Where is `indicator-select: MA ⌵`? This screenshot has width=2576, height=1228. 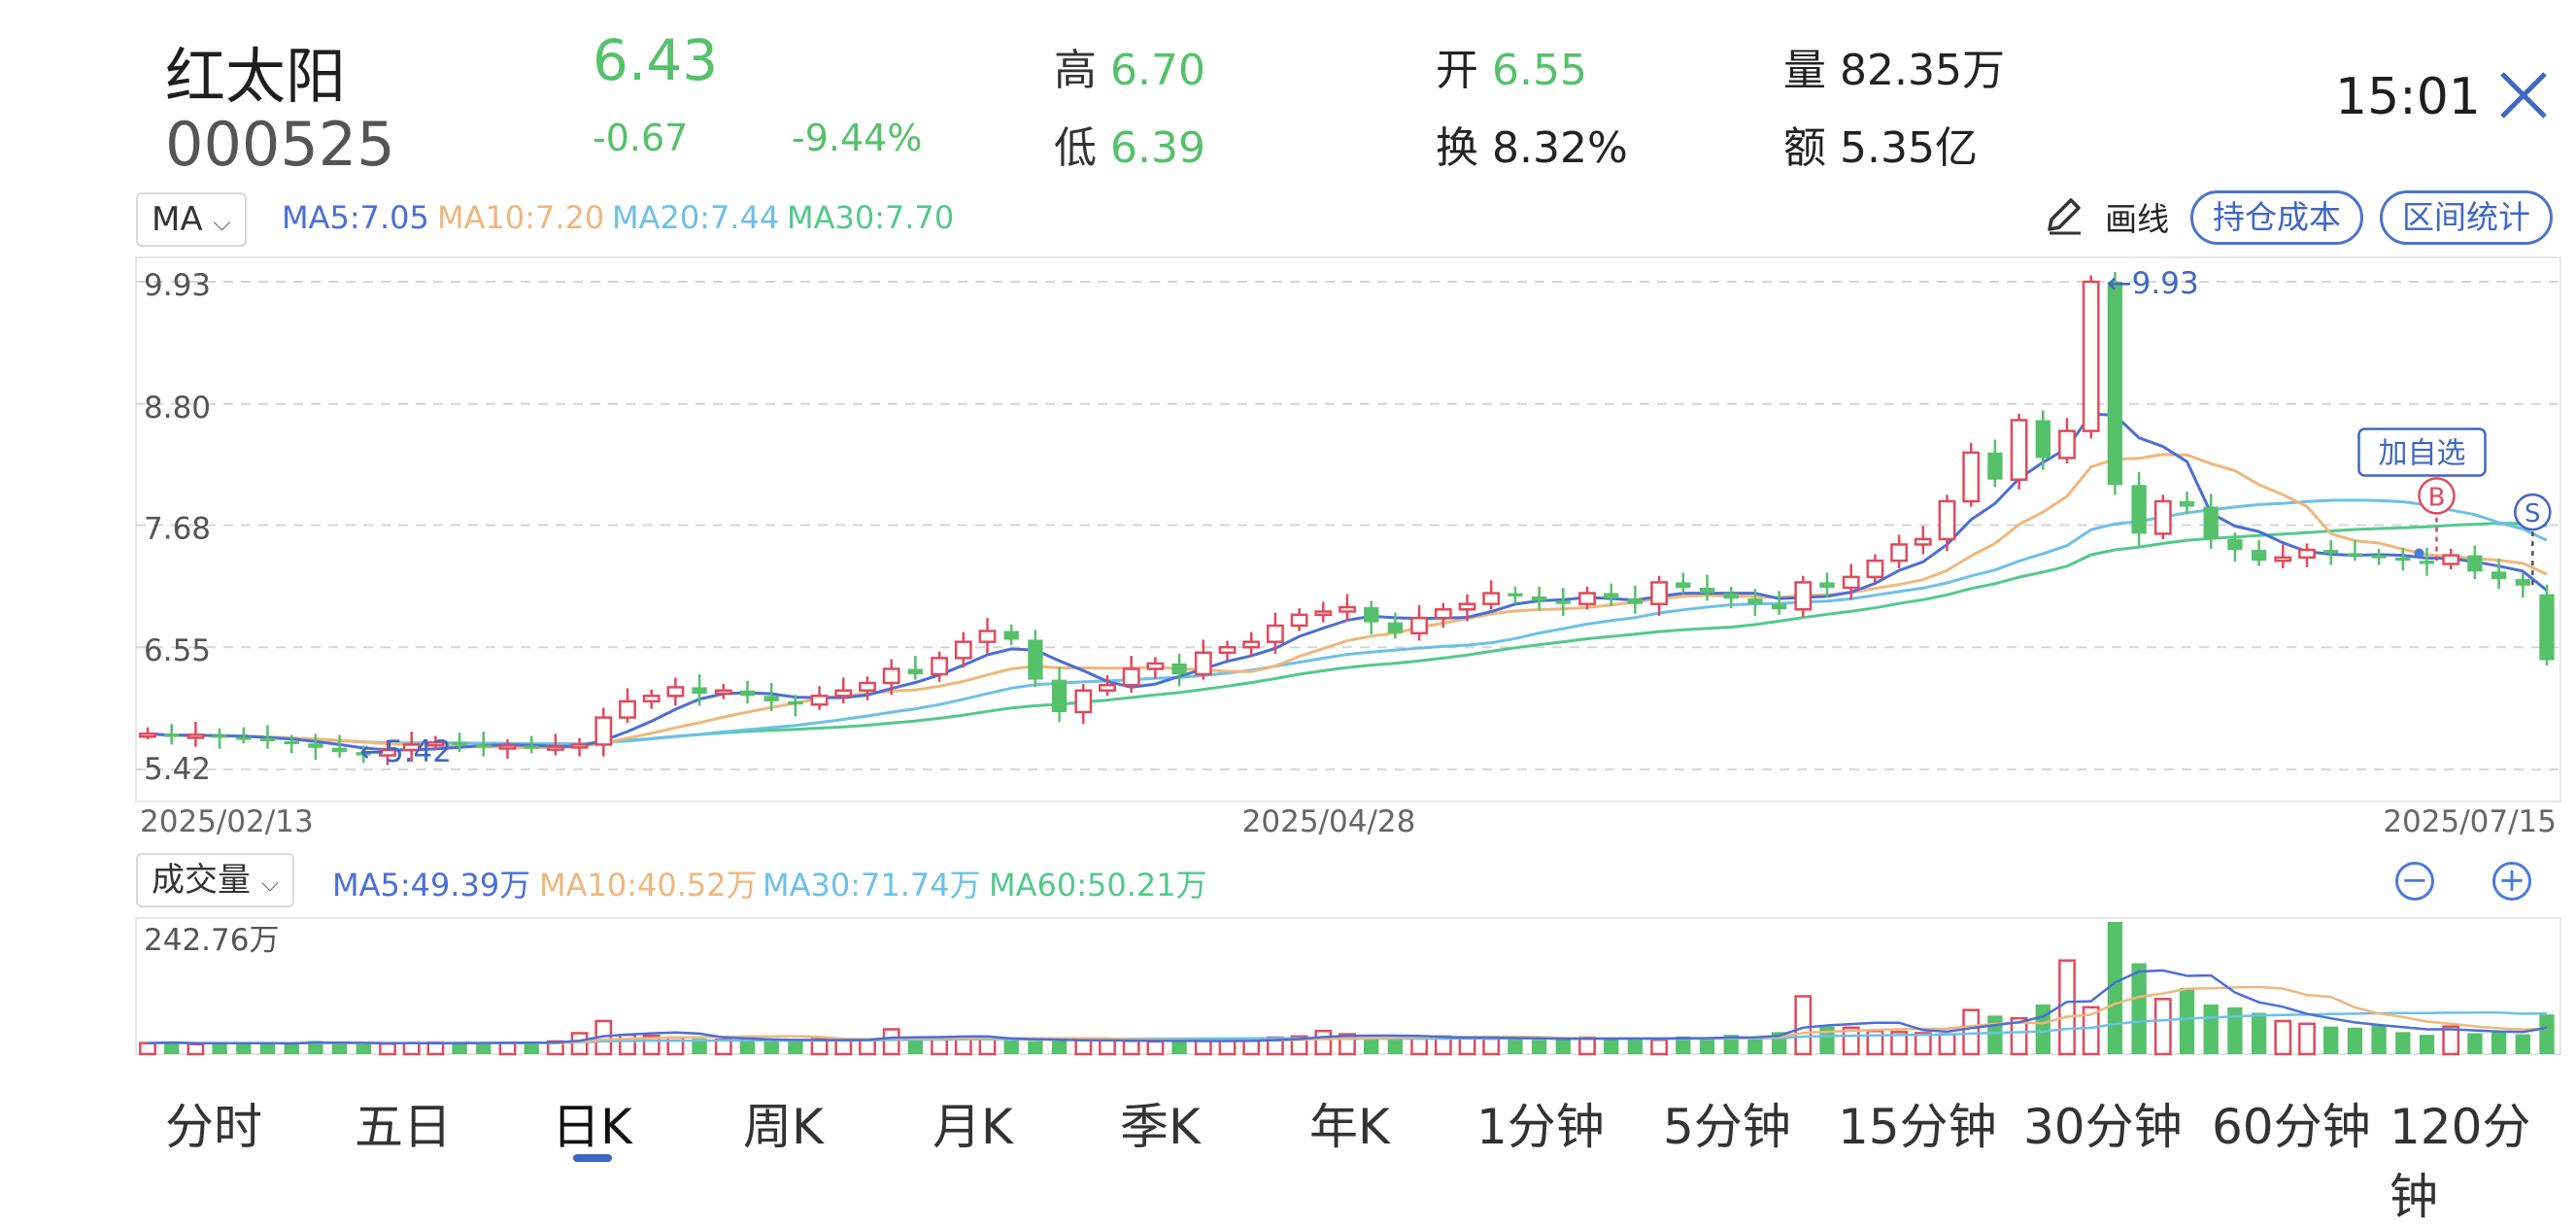
indicator-select: MA ⌵ is located at coordinates (191, 219).